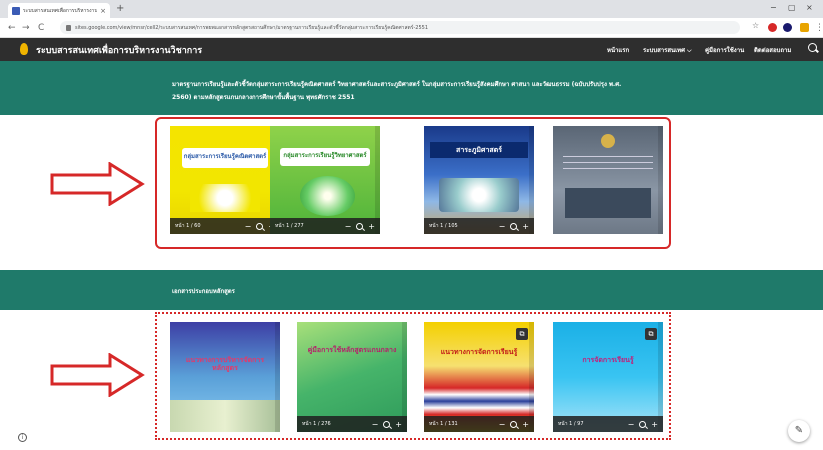 The height and width of the screenshot is (450, 823). Describe the element at coordinates (352, 350) in the screenshot. I see `book-title: คู่มือการใช้หลักสูตรแกนกลาง` at that location.